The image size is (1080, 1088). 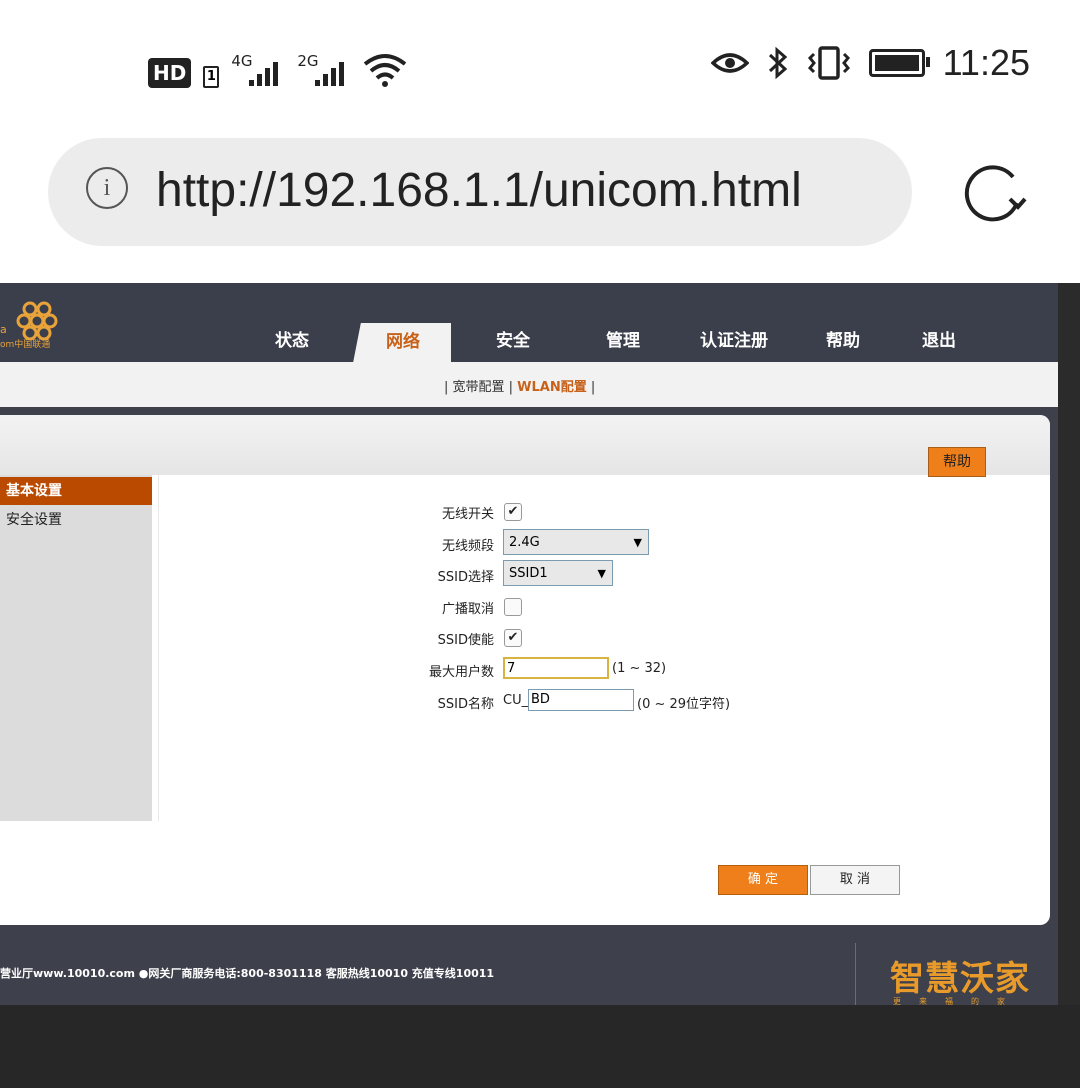 I want to click on signal-4g-icon: 4G, so click(x=258, y=70).